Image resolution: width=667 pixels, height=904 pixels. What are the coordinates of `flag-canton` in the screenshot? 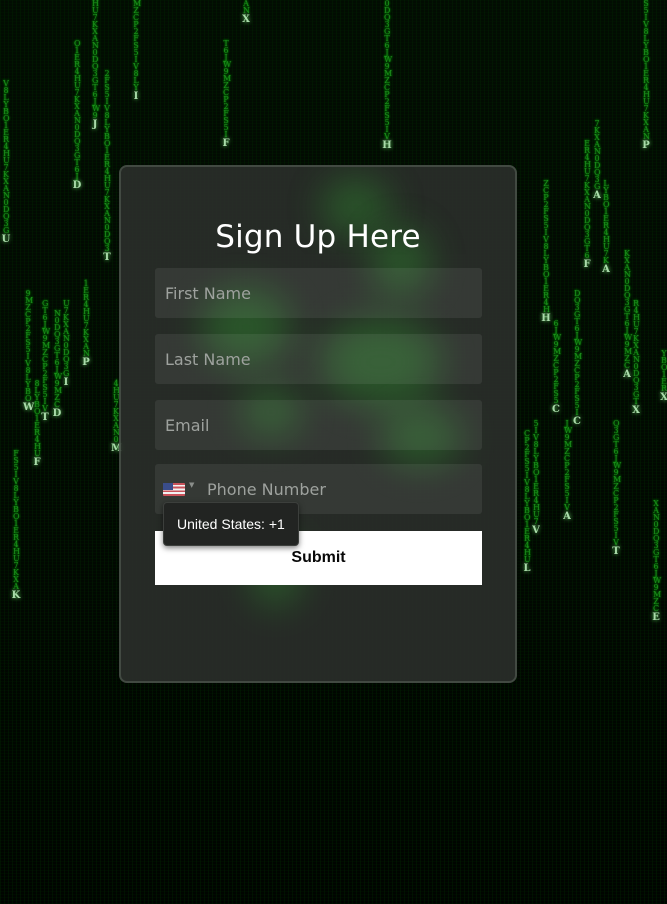 It's located at (168, 486).